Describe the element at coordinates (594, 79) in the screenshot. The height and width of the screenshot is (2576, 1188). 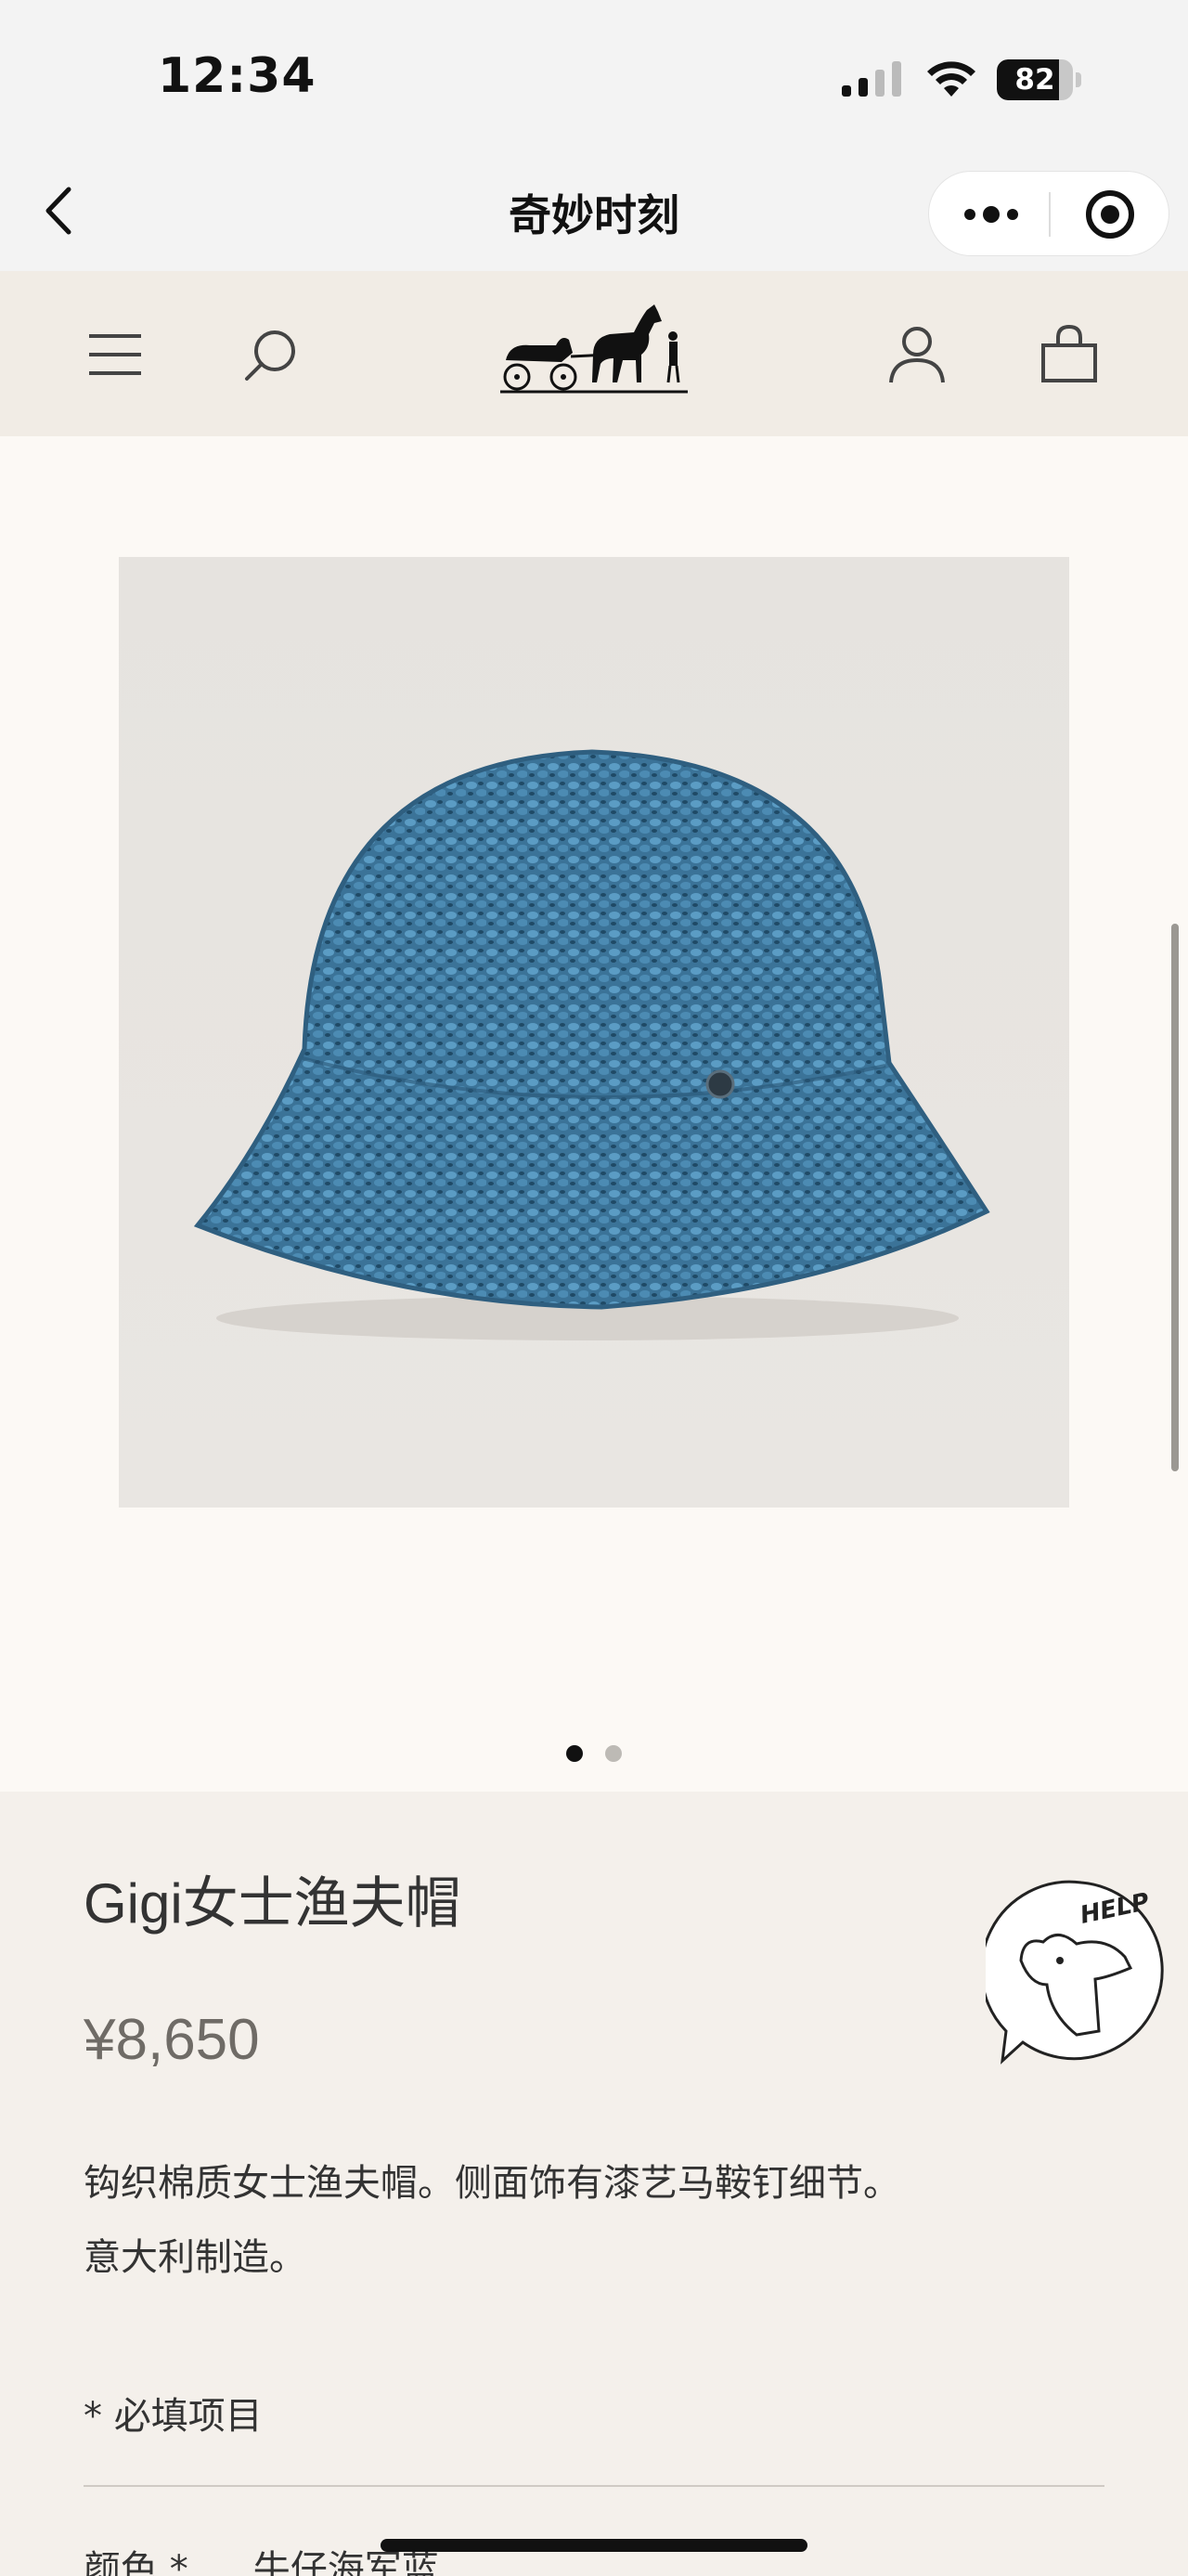
I see `status-bar: 12:34 82` at that location.